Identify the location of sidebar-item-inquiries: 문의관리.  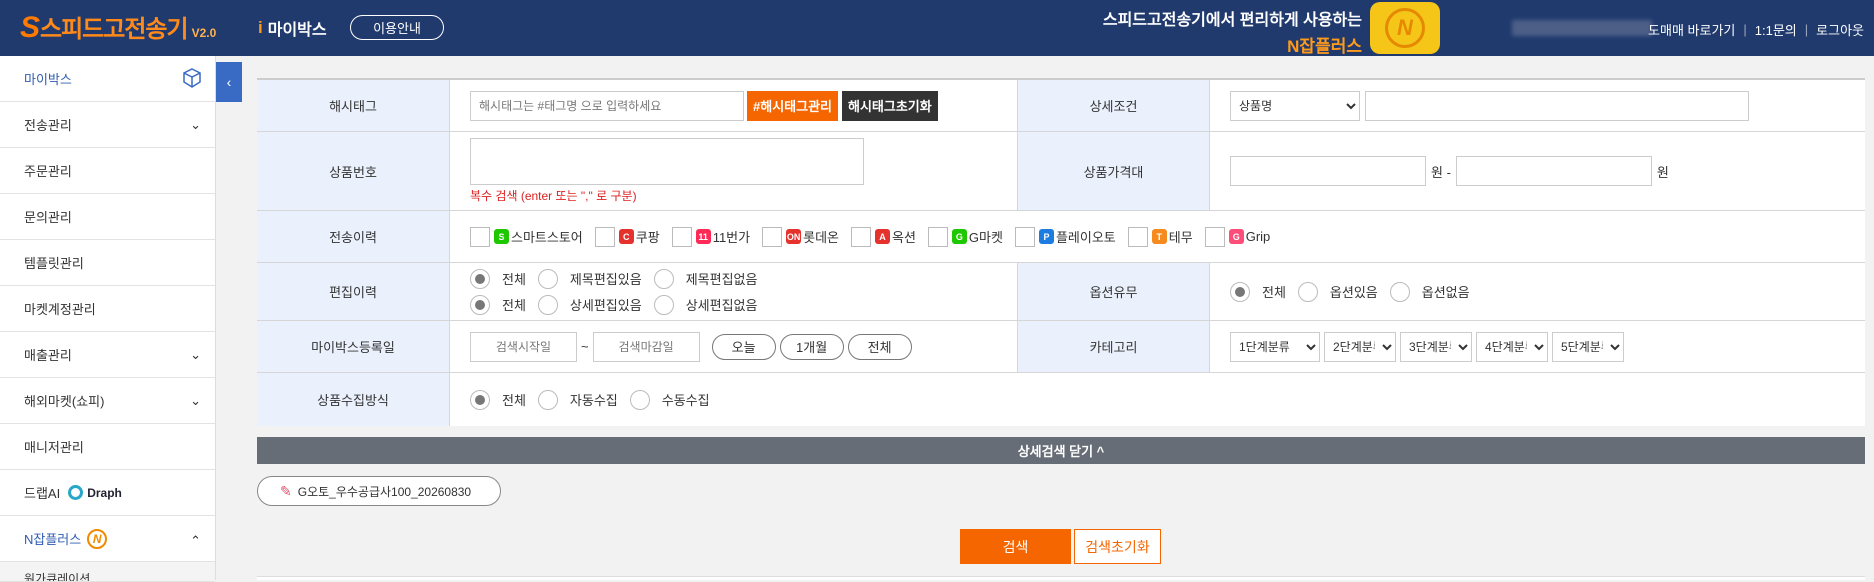
(107, 217).